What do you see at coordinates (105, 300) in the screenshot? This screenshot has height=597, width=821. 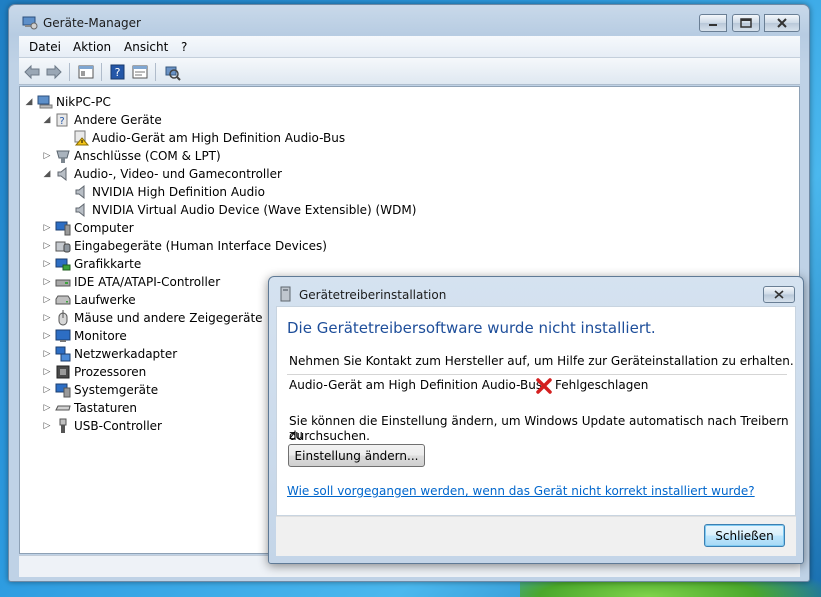 I see `tree-item-label: Laufwerke` at bounding box center [105, 300].